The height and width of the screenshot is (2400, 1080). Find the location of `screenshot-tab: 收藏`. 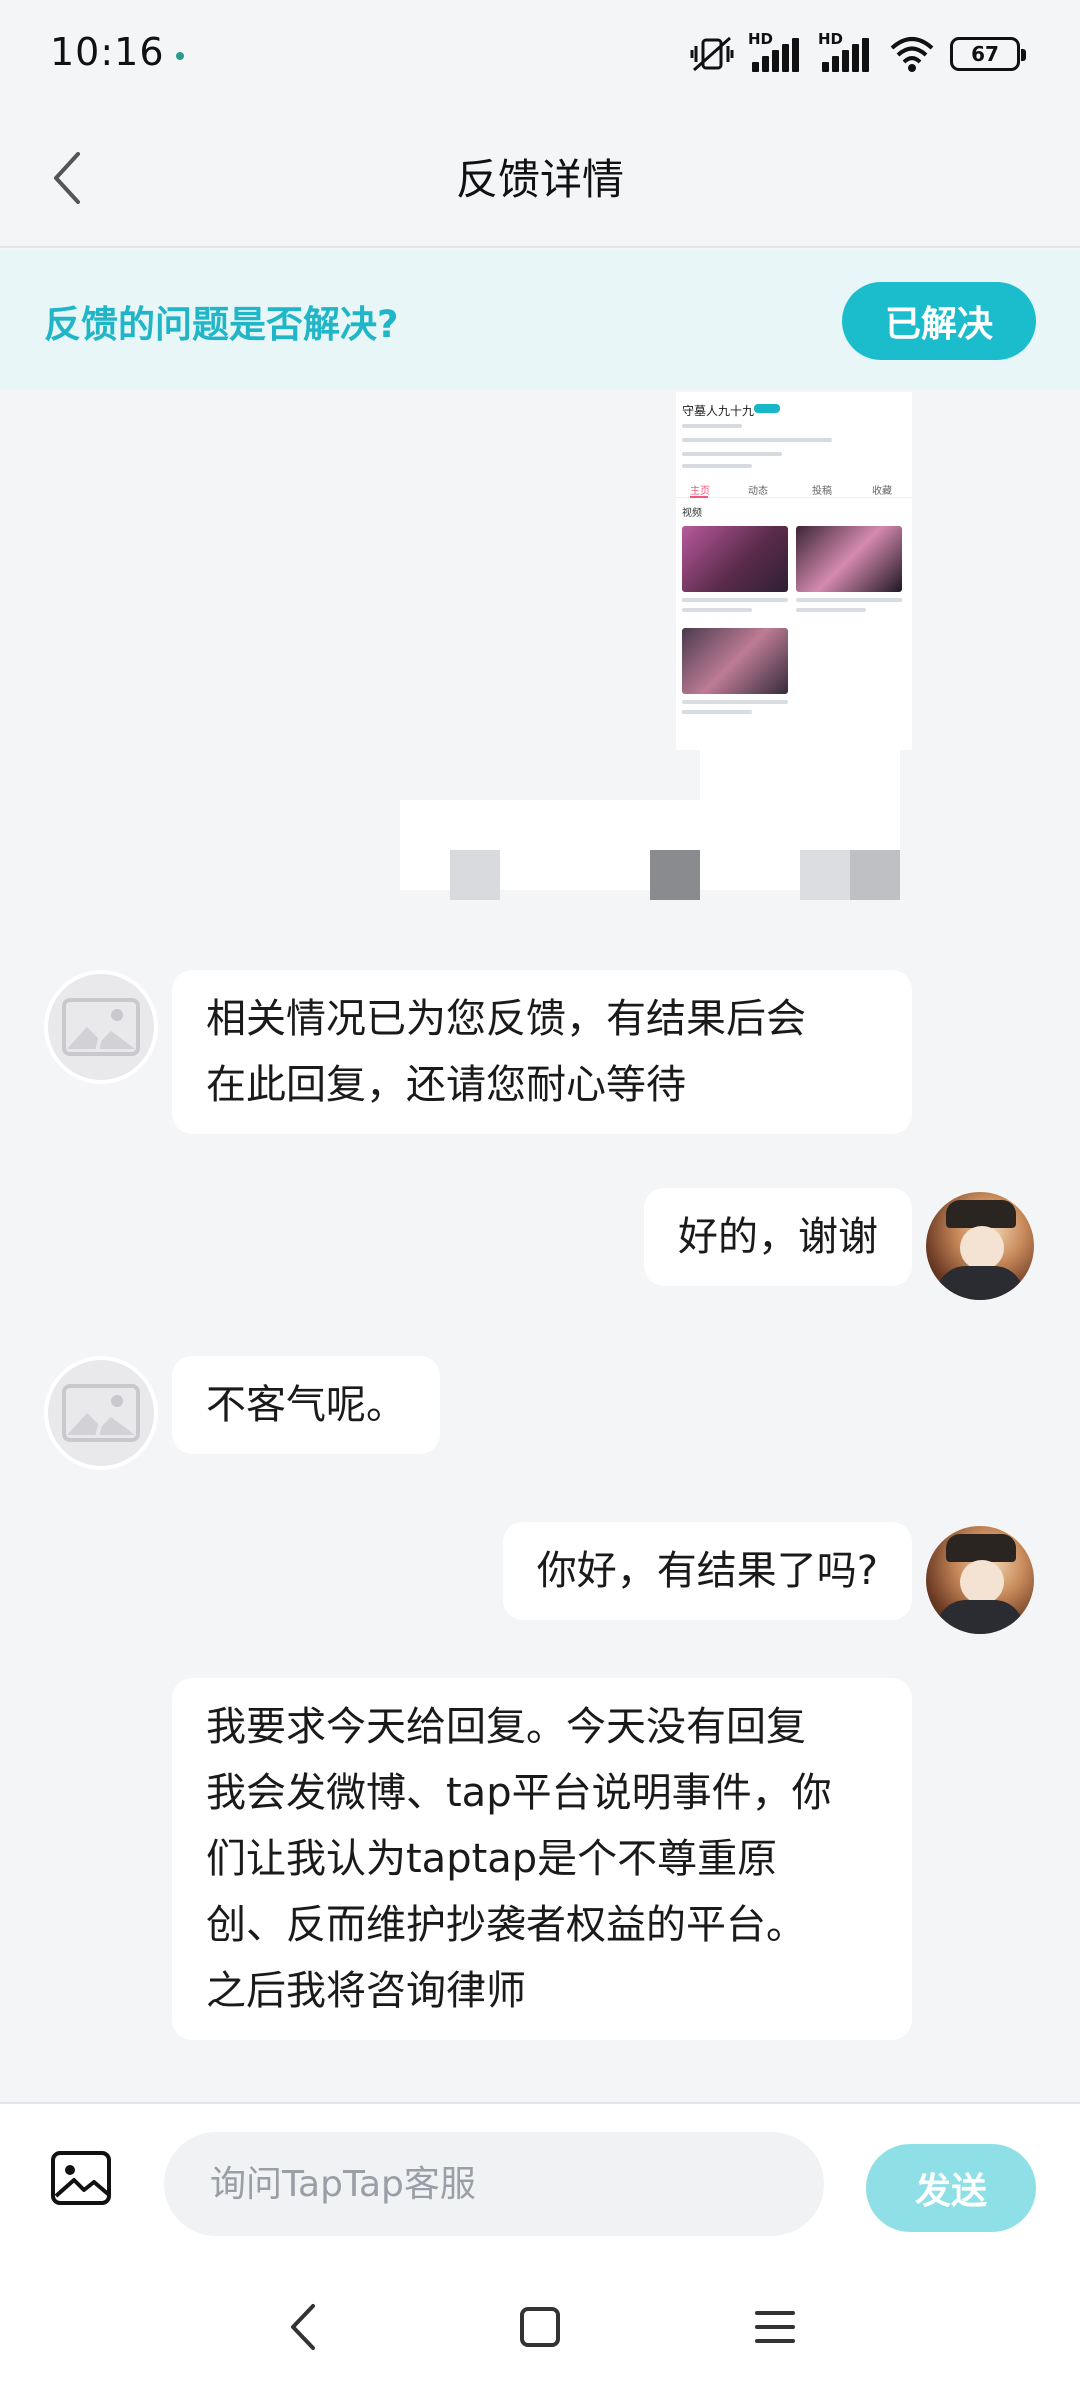

screenshot-tab: 收藏 is located at coordinates (882, 491).